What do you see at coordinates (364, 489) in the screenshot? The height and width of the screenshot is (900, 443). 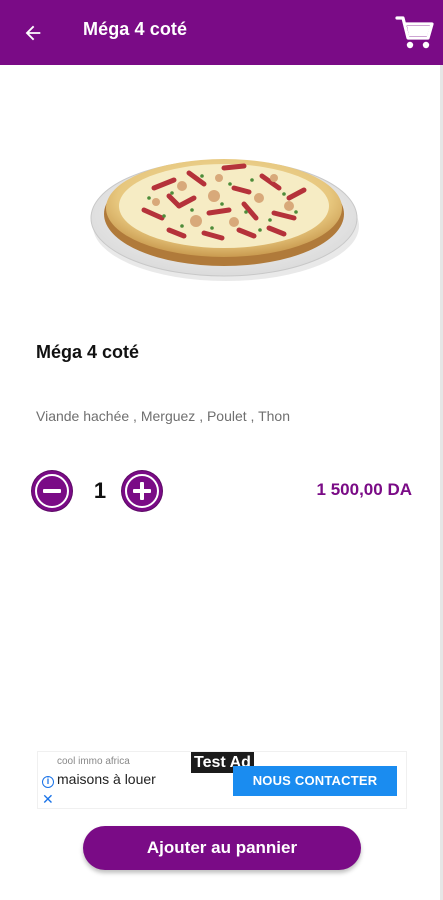 I see `product-price: 1 500,00 DA` at bounding box center [364, 489].